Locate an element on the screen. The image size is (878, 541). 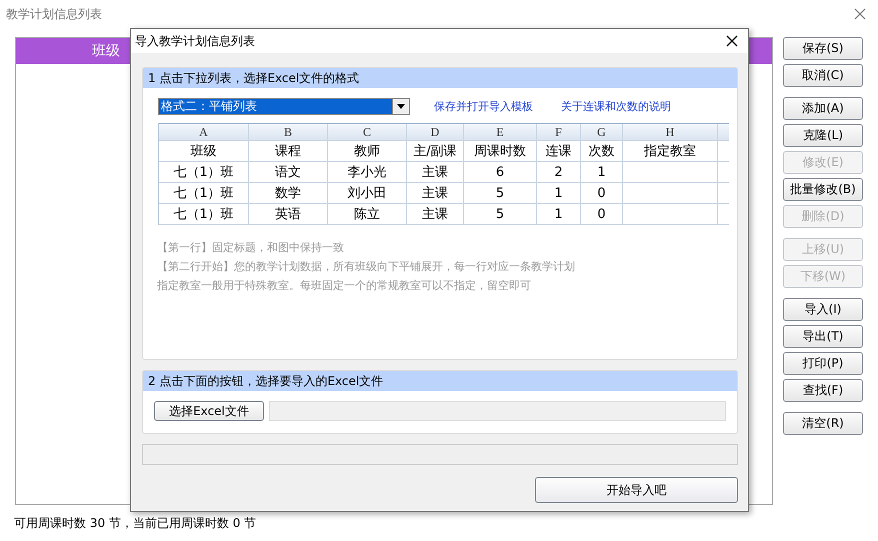
close-icon is located at coordinates (732, 41).